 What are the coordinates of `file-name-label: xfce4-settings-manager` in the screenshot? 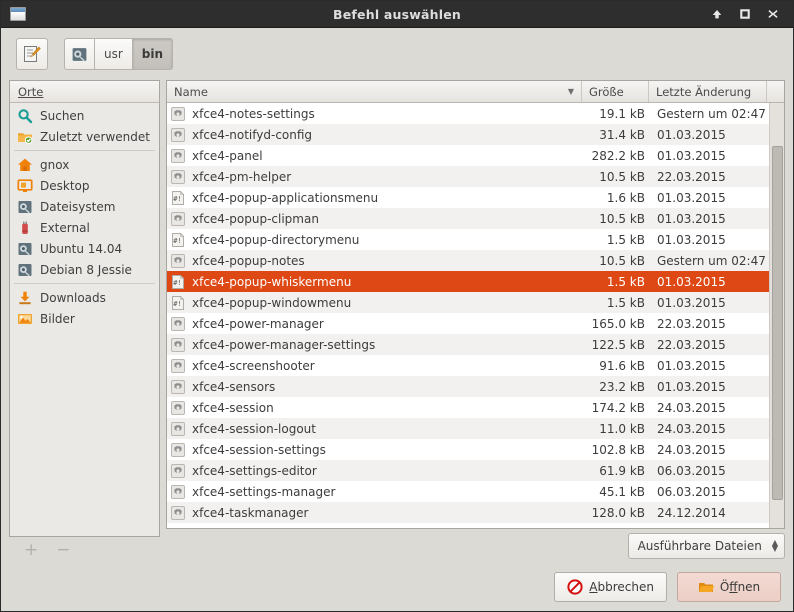 It's located at (264, 491).